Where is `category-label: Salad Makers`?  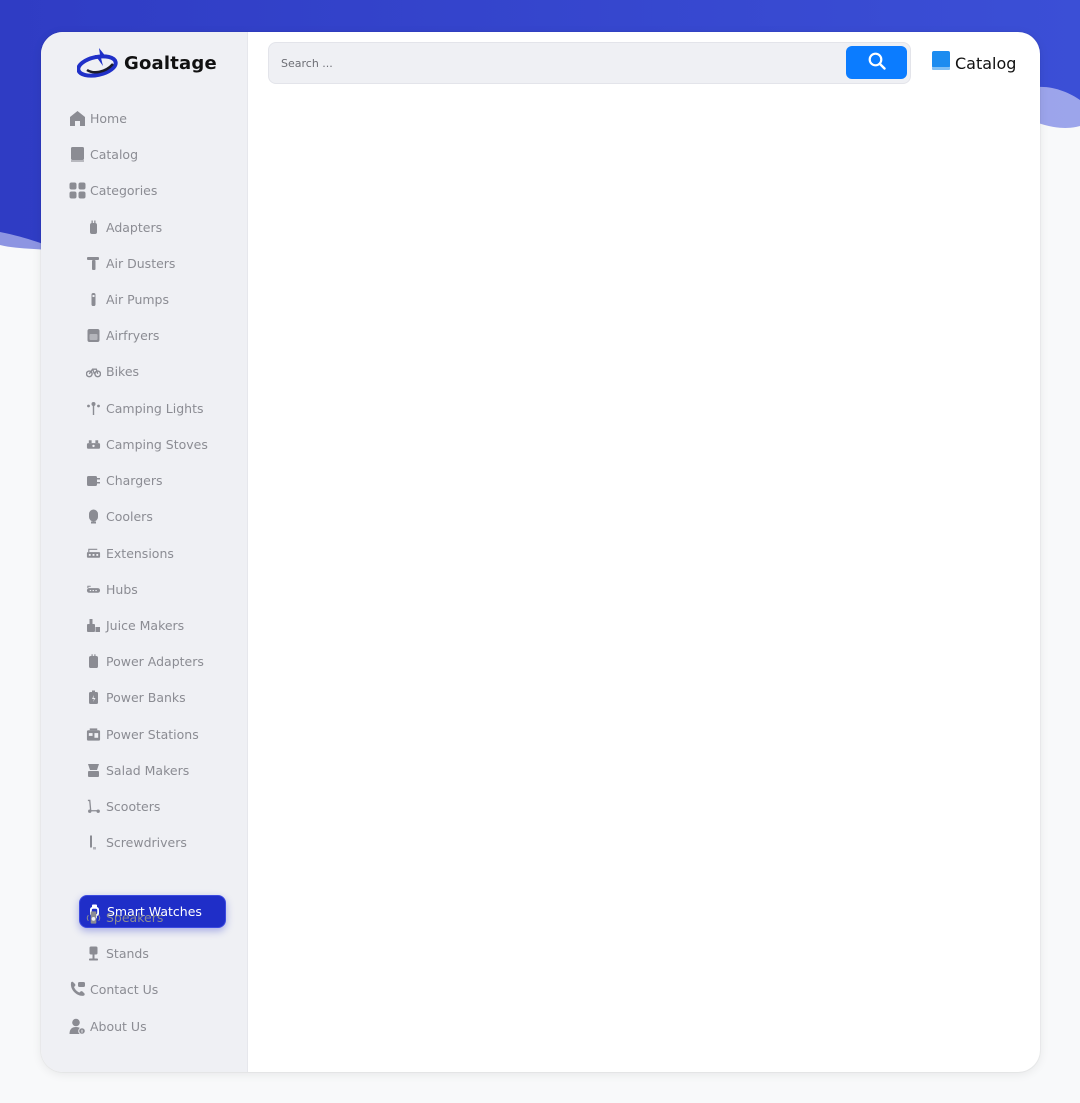
category-label: Salad Makers is located at coordinates (148, 770).